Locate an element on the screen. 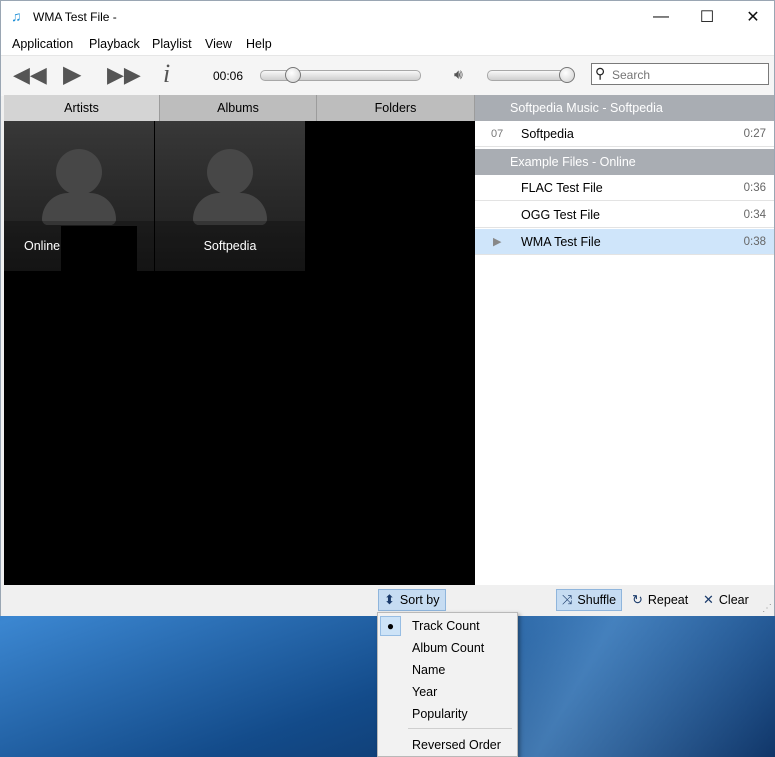 The image size is (775, 757). library-tabs: Artists Albums Folders is located at coordinates (239, 108).